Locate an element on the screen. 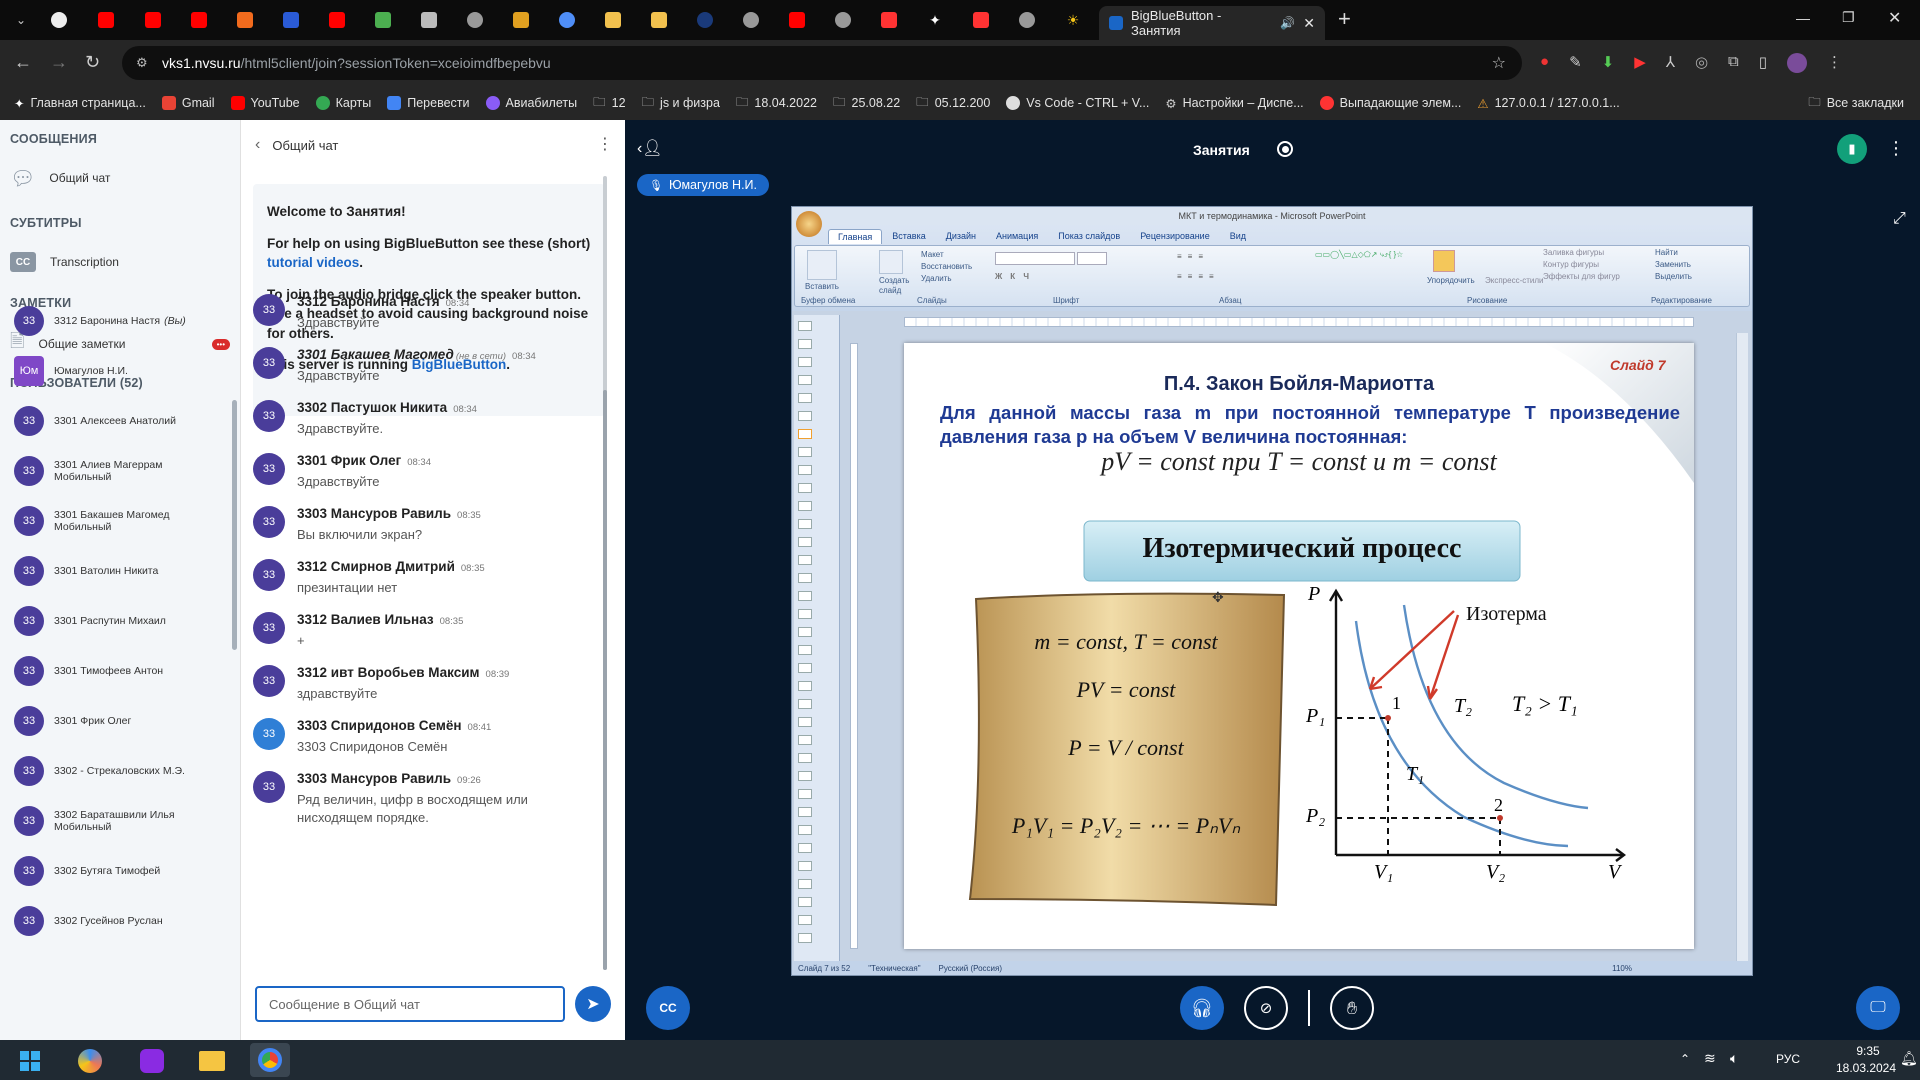 This screenshot has width=1920, height=1080. volume-icon: 🔈︎ is located at coordinates (1734, 1058).